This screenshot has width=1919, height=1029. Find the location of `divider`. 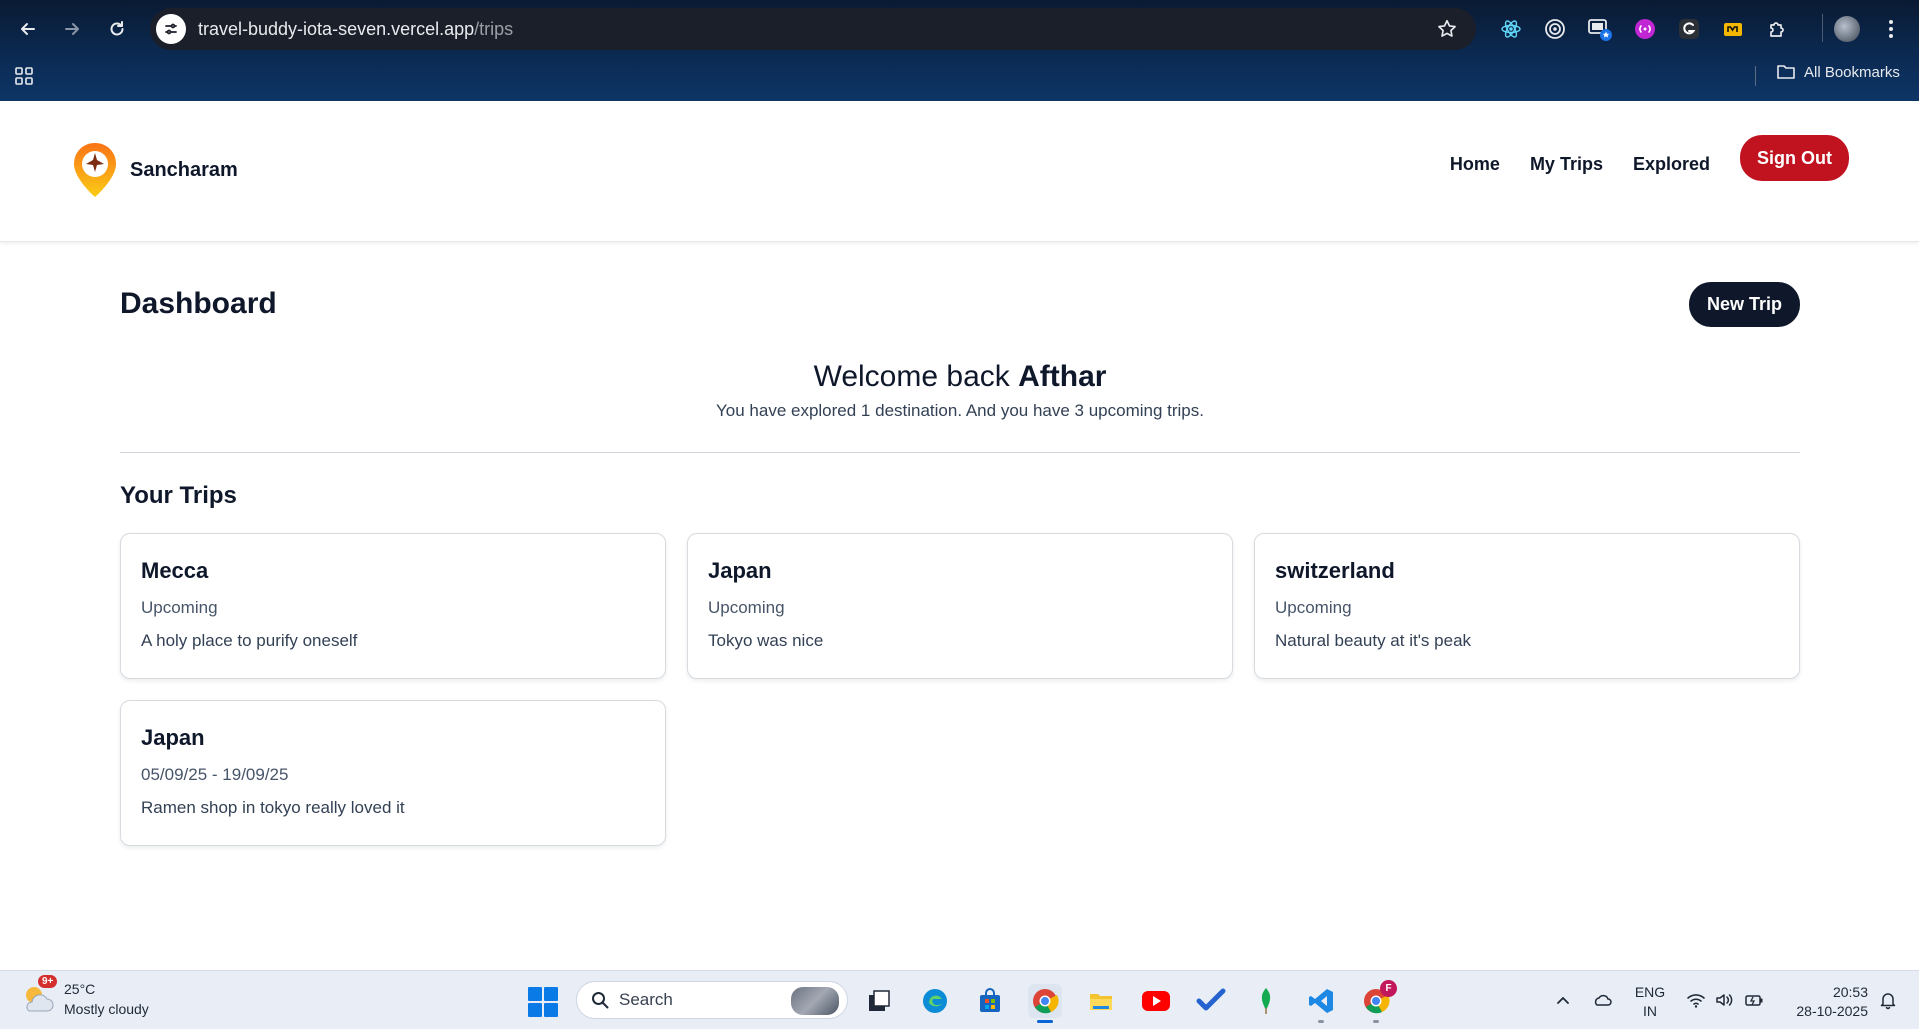

divider is located at coordinates (960, 452).